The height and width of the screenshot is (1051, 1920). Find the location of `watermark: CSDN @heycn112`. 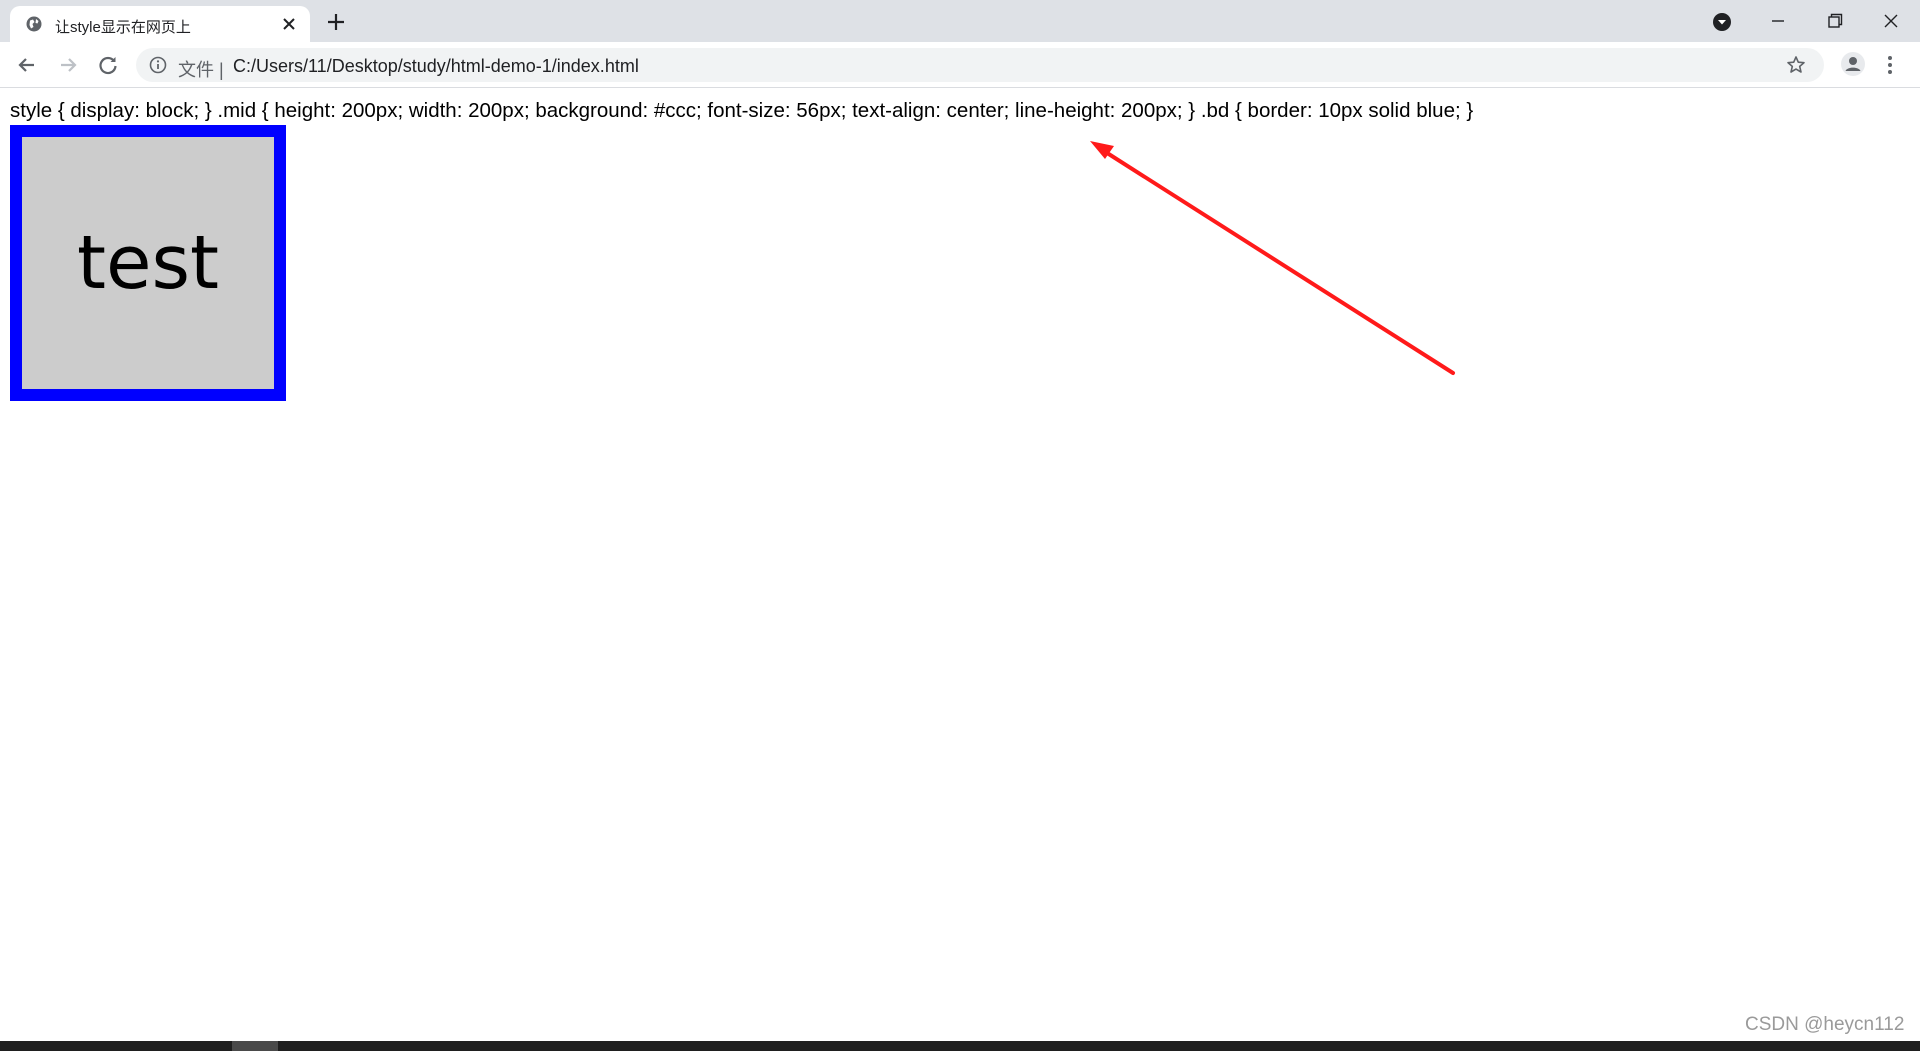

watermark: CSDN @heycn112 is located at coordinates (1825, 1024).